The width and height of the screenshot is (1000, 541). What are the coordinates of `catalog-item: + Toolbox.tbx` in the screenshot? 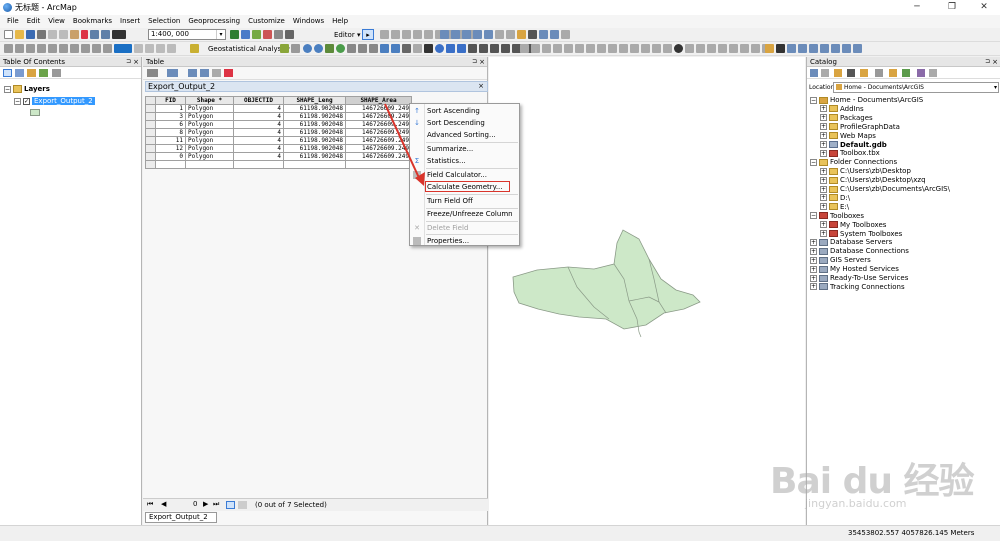 It's located at (850, 153).